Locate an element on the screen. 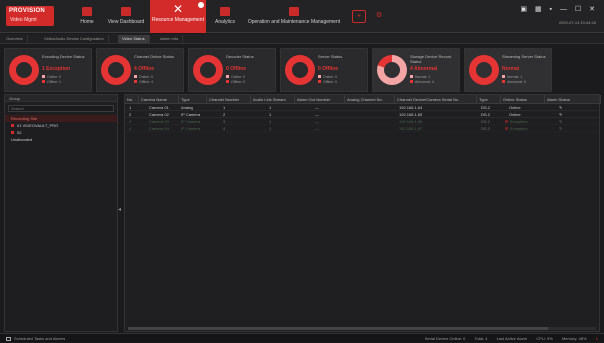 The image size is (604, 343). dashboard-icon is located at coordinates (126, 11).